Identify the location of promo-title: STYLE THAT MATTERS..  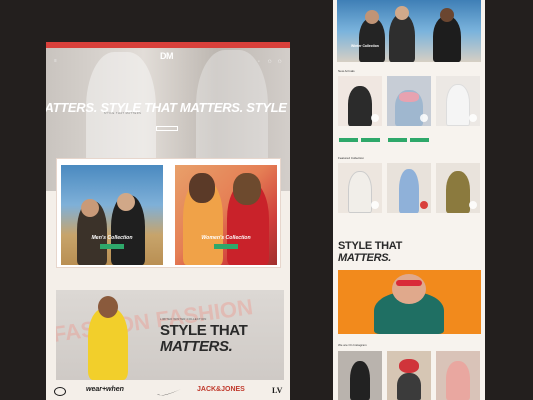
(204, 338).